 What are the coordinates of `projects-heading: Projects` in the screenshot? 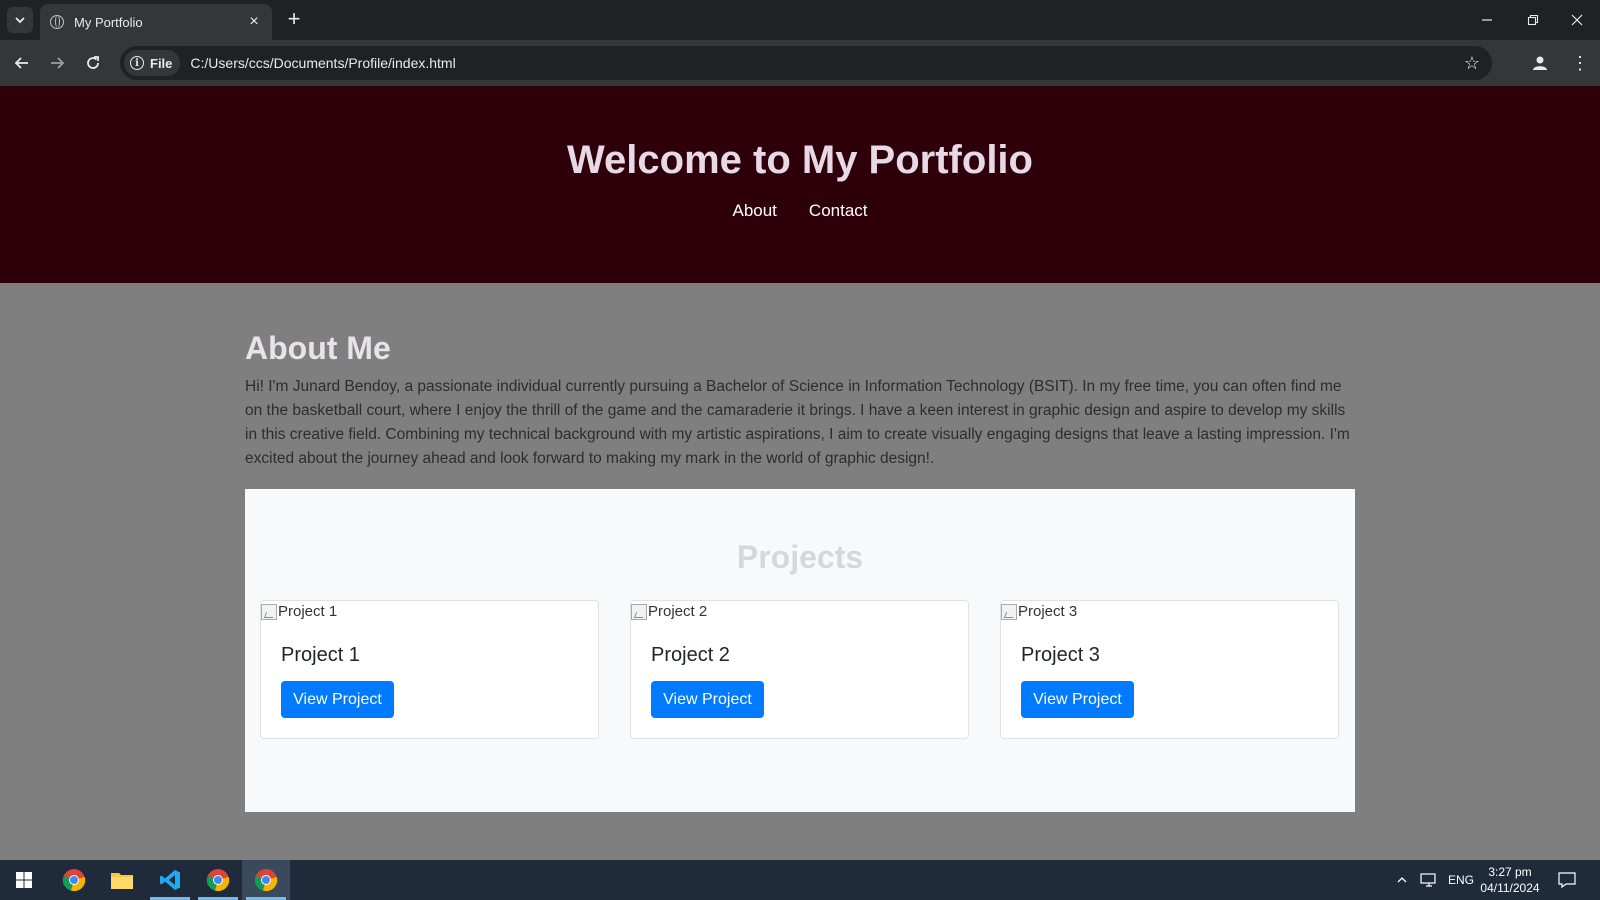 It's located at (800, 557).